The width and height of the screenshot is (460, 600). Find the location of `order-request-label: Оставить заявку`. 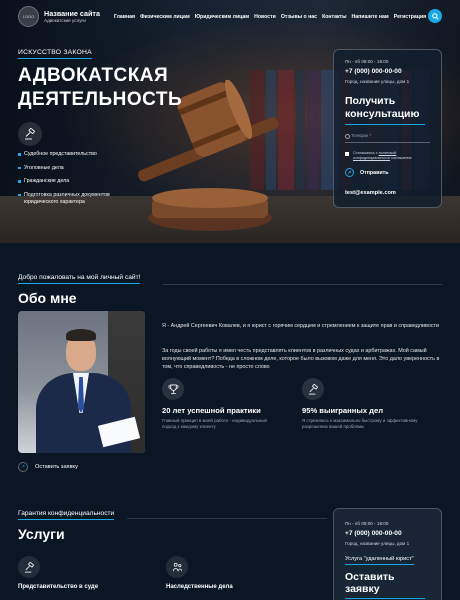

order-request-label: Оставить заявку is located at coordinates (56, 467).